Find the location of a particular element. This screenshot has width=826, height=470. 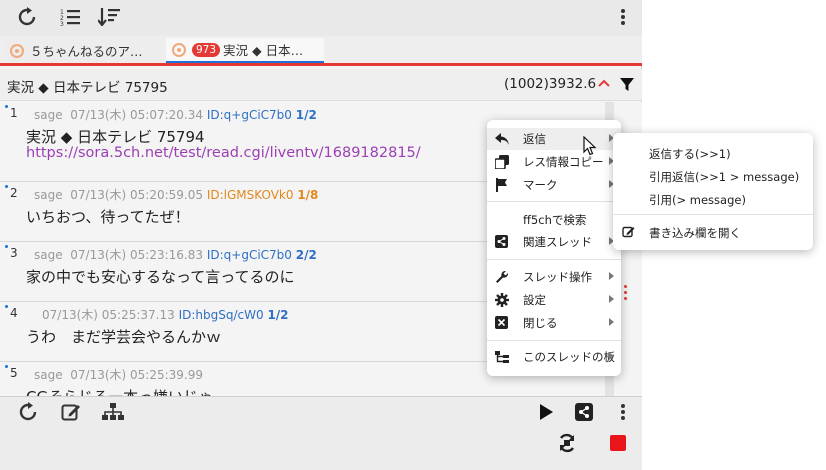

submenu-item-label: 返信する(>>1) is located at coordinates (690, 154).